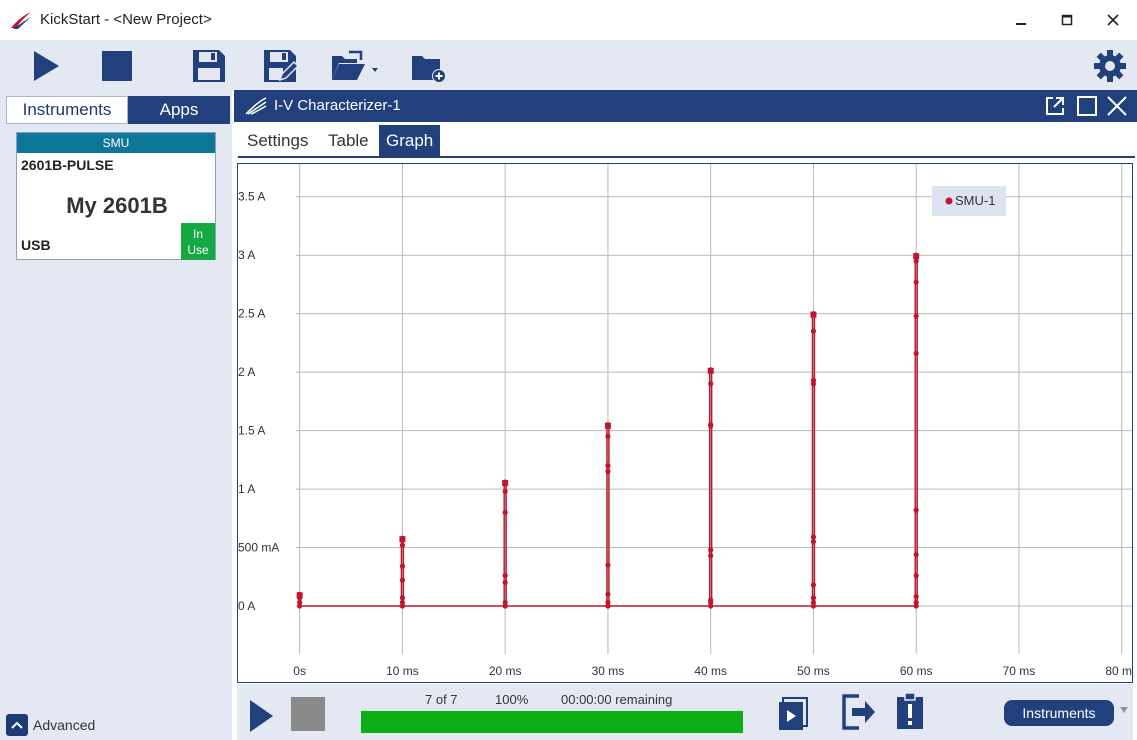 The height and width of the screenshot is (740, 1137). Describe the element at coordinates (1124, 710) in the screenshot. I see `chevron-down-icon` at that location.